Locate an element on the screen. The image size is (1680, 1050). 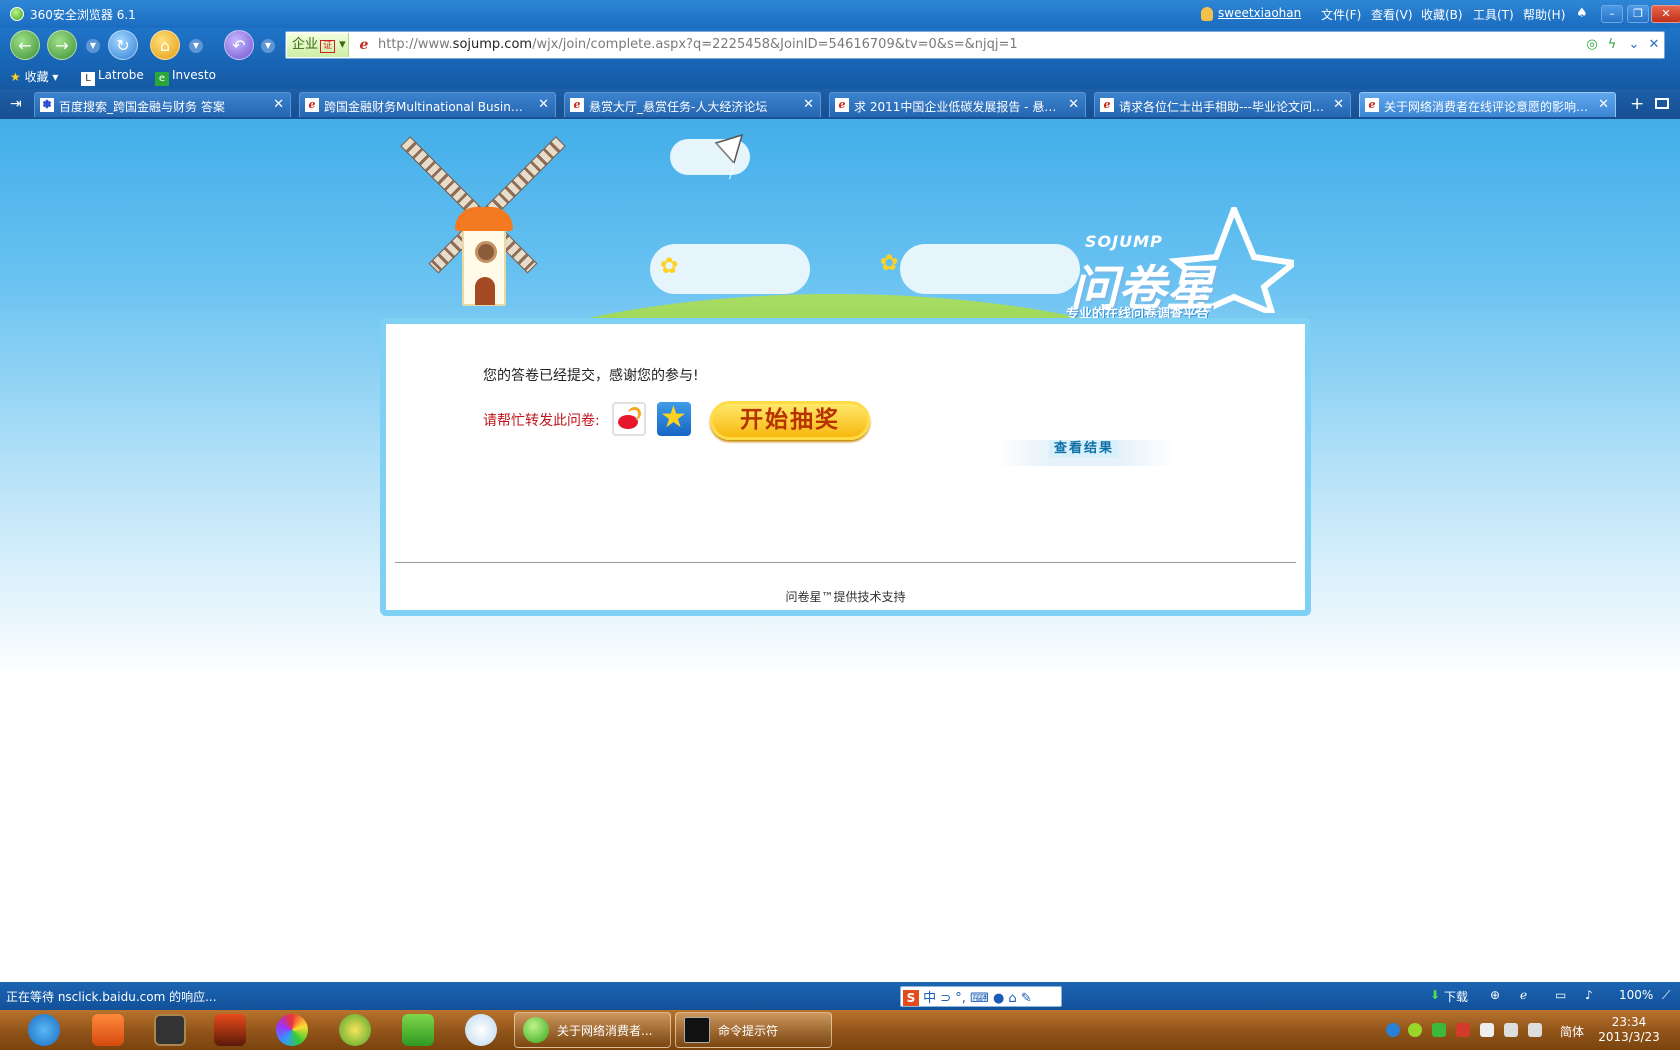
tray-media-icon is located at coordinates (1393, 1030).